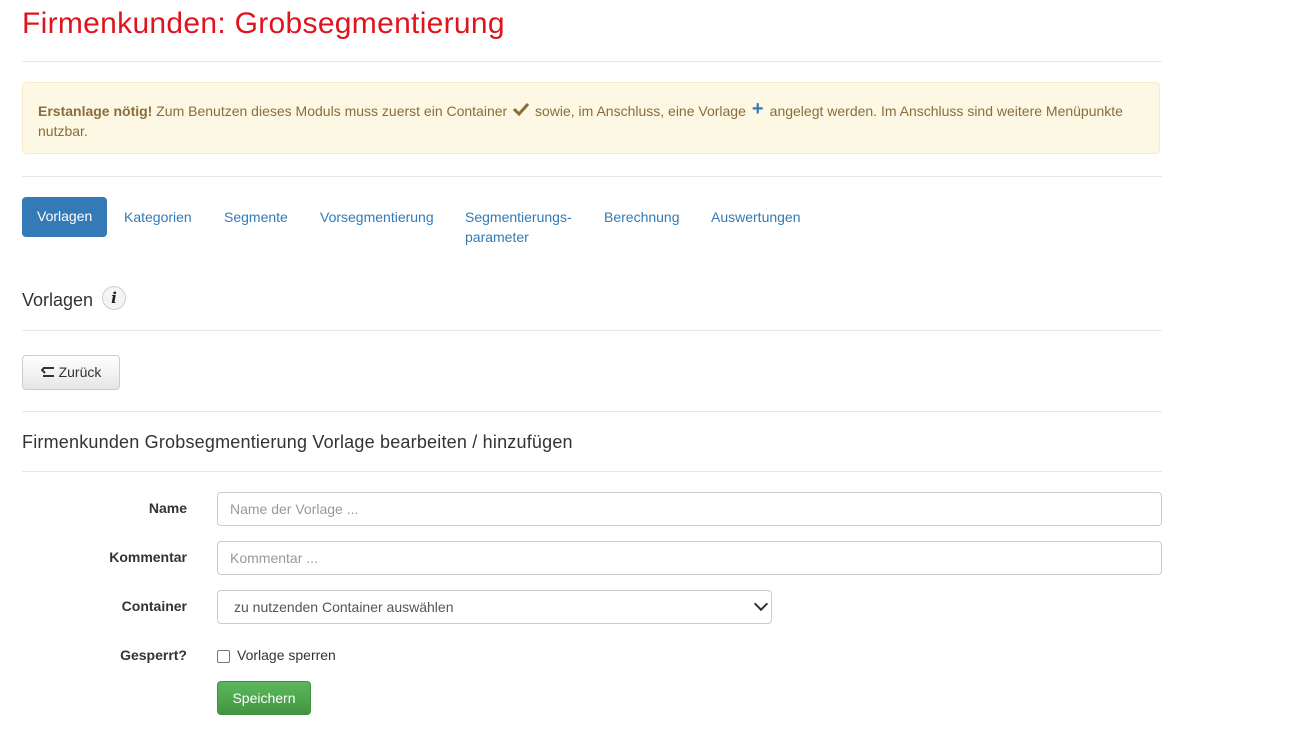 The height and width of the screenshot is (754, 1300). What do you see at coordinates (689, 558) in the screenshot?
I see `comment-input` at bounding box center [689, 558].